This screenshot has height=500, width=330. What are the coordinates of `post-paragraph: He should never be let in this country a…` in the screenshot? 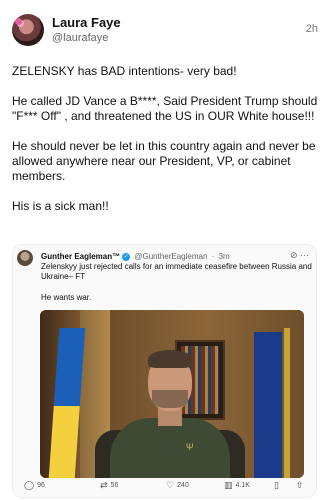 It's located at (164, 161).